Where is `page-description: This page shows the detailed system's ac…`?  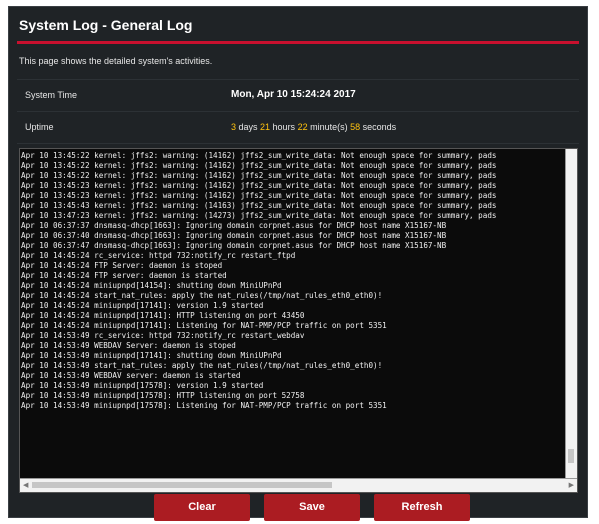 page-description: This page shows the detailed system's ac… is located at coordinates (116, 61).